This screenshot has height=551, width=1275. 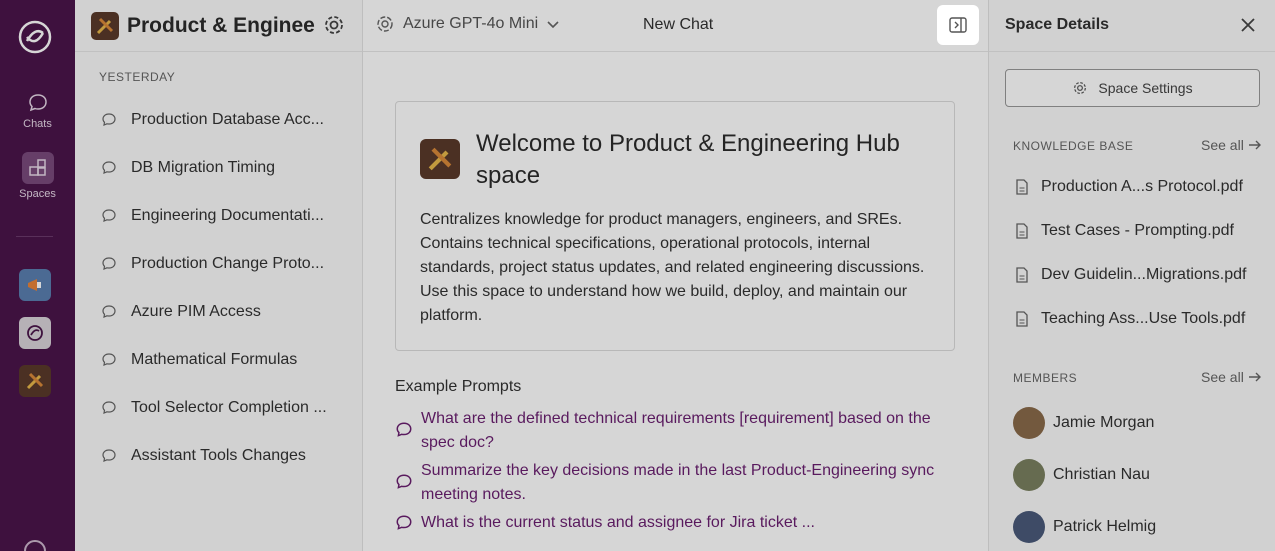 I want to click on model-name: Azure GPT-4o Mini, so click(x=471, y=23).